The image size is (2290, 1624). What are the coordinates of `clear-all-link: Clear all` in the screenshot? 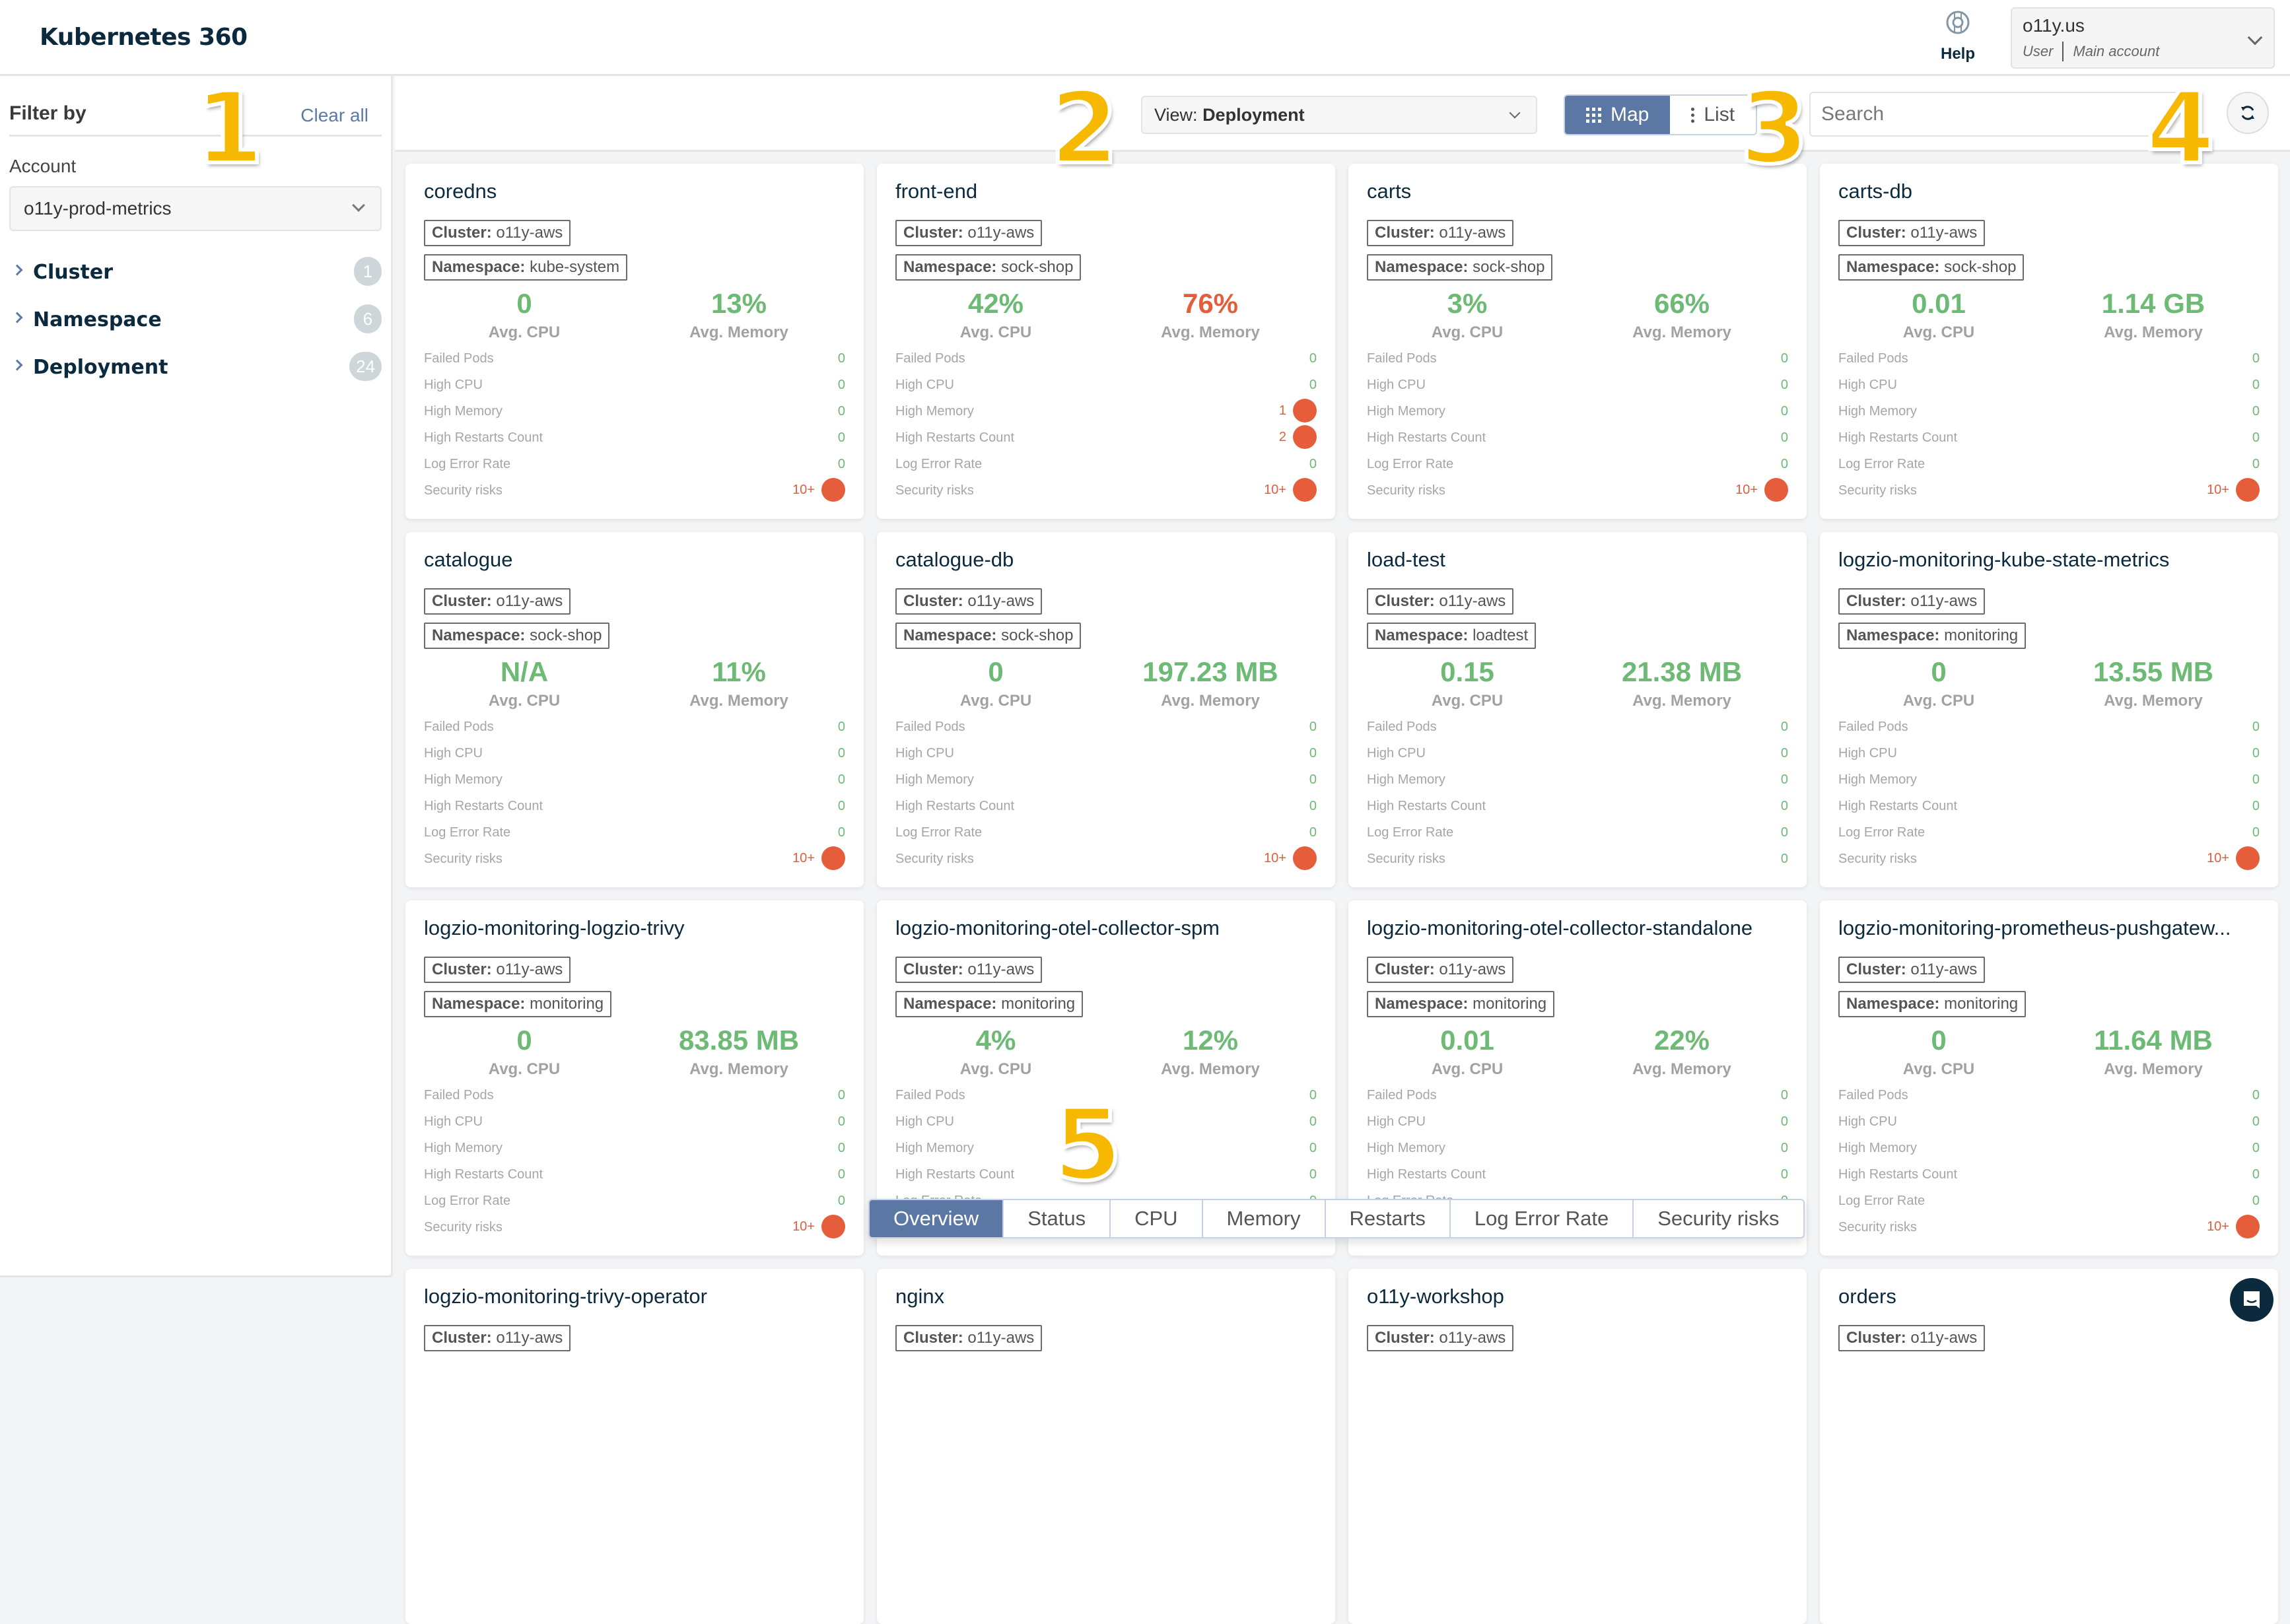 It's located at (334, 116).